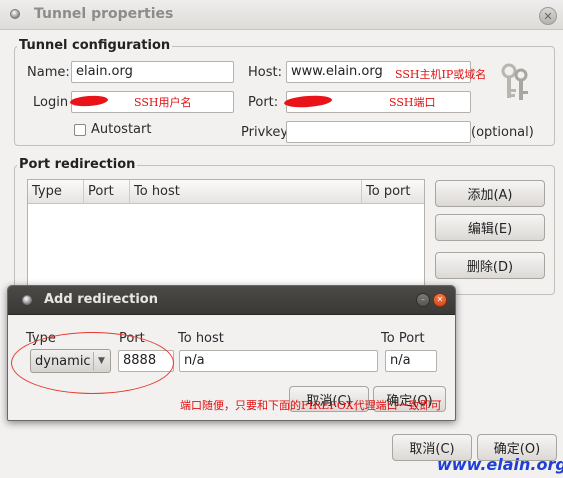  Describe the element at coordinates (423, 300) in the screenshot. I see `minimize-icon: –` at that location.